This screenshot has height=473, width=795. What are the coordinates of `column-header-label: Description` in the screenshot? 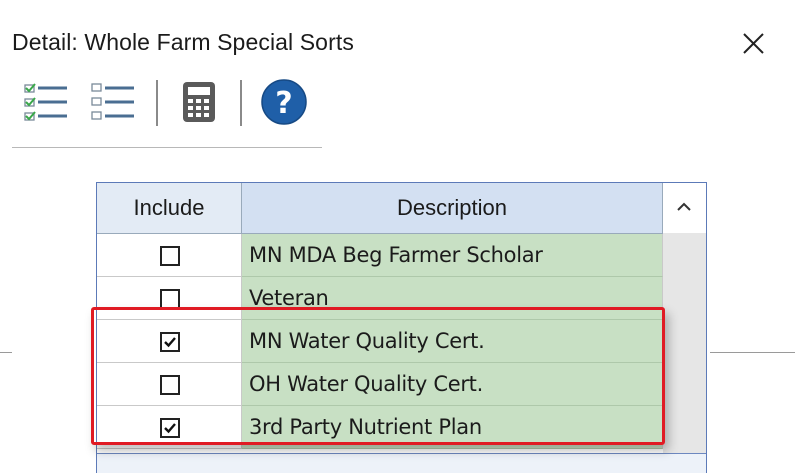 It's located at (452, 207).